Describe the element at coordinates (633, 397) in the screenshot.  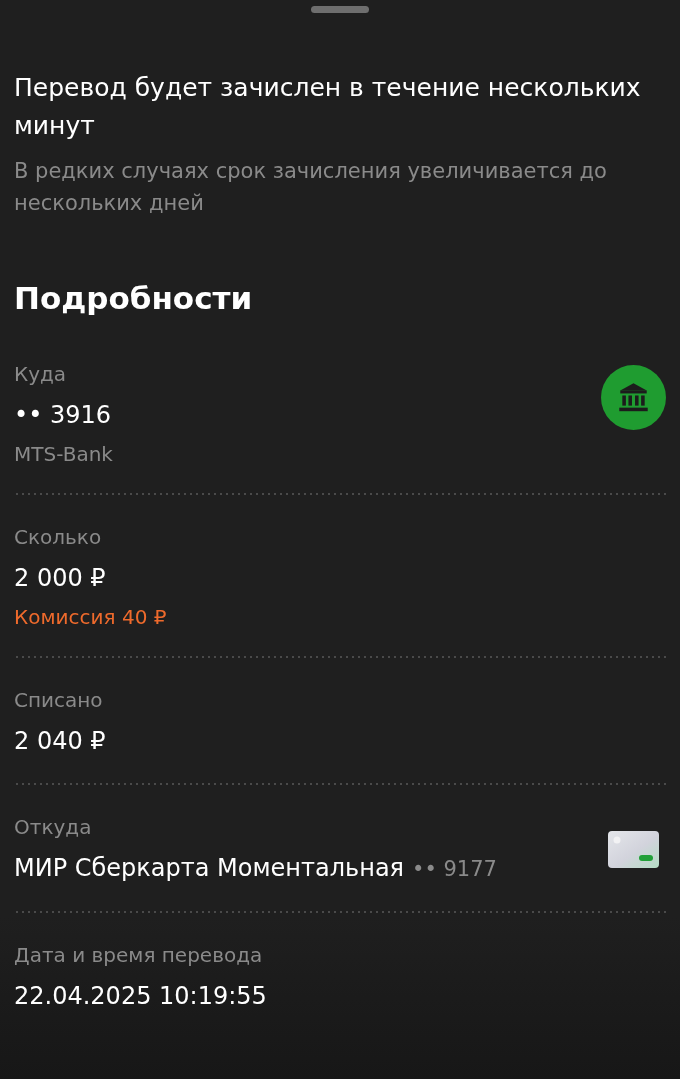
I see `bank-building-icon` at that location.